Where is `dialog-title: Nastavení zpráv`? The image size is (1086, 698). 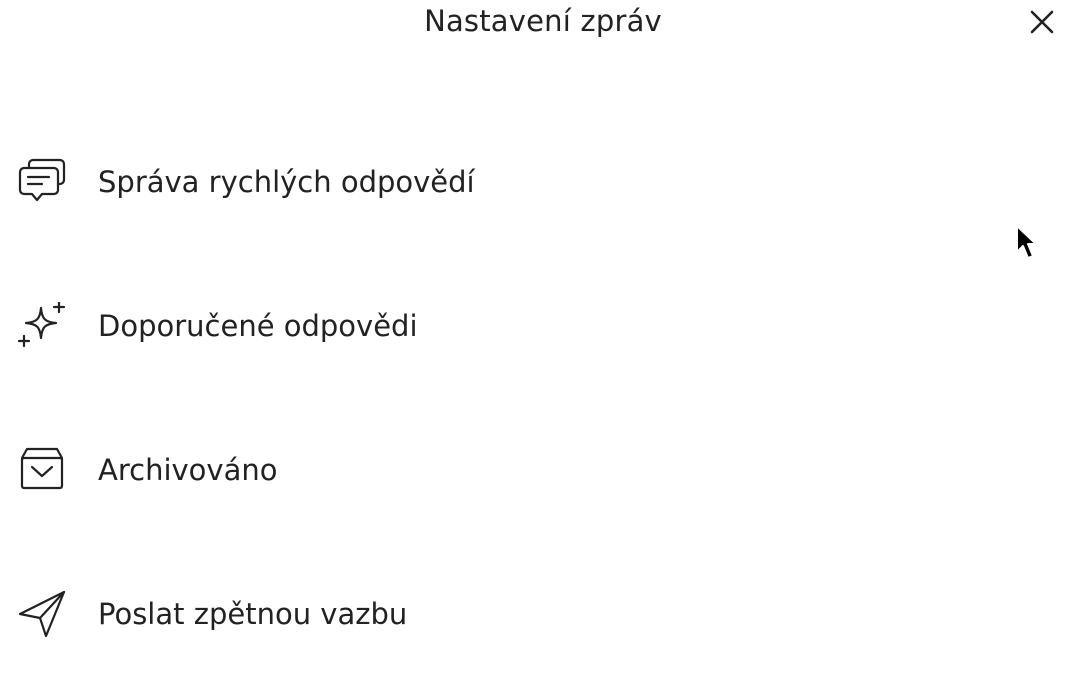 dialog-title: Nastavení zpráv is located at coordinates (543, 21).